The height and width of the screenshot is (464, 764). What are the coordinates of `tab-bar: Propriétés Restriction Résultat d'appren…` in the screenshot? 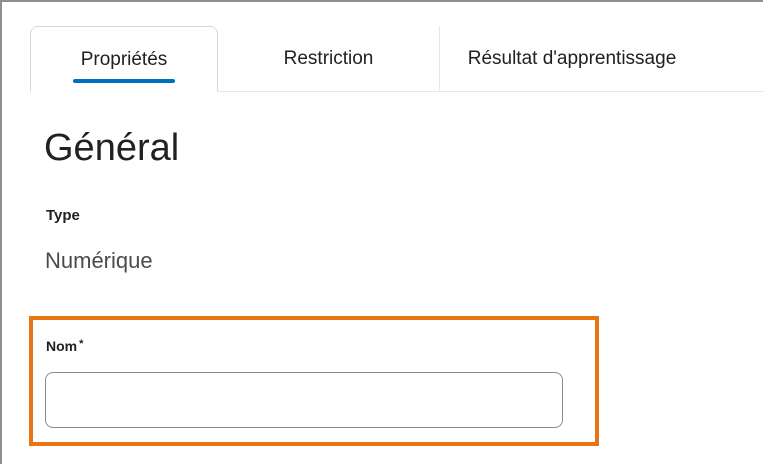 It's located at (397, 59).